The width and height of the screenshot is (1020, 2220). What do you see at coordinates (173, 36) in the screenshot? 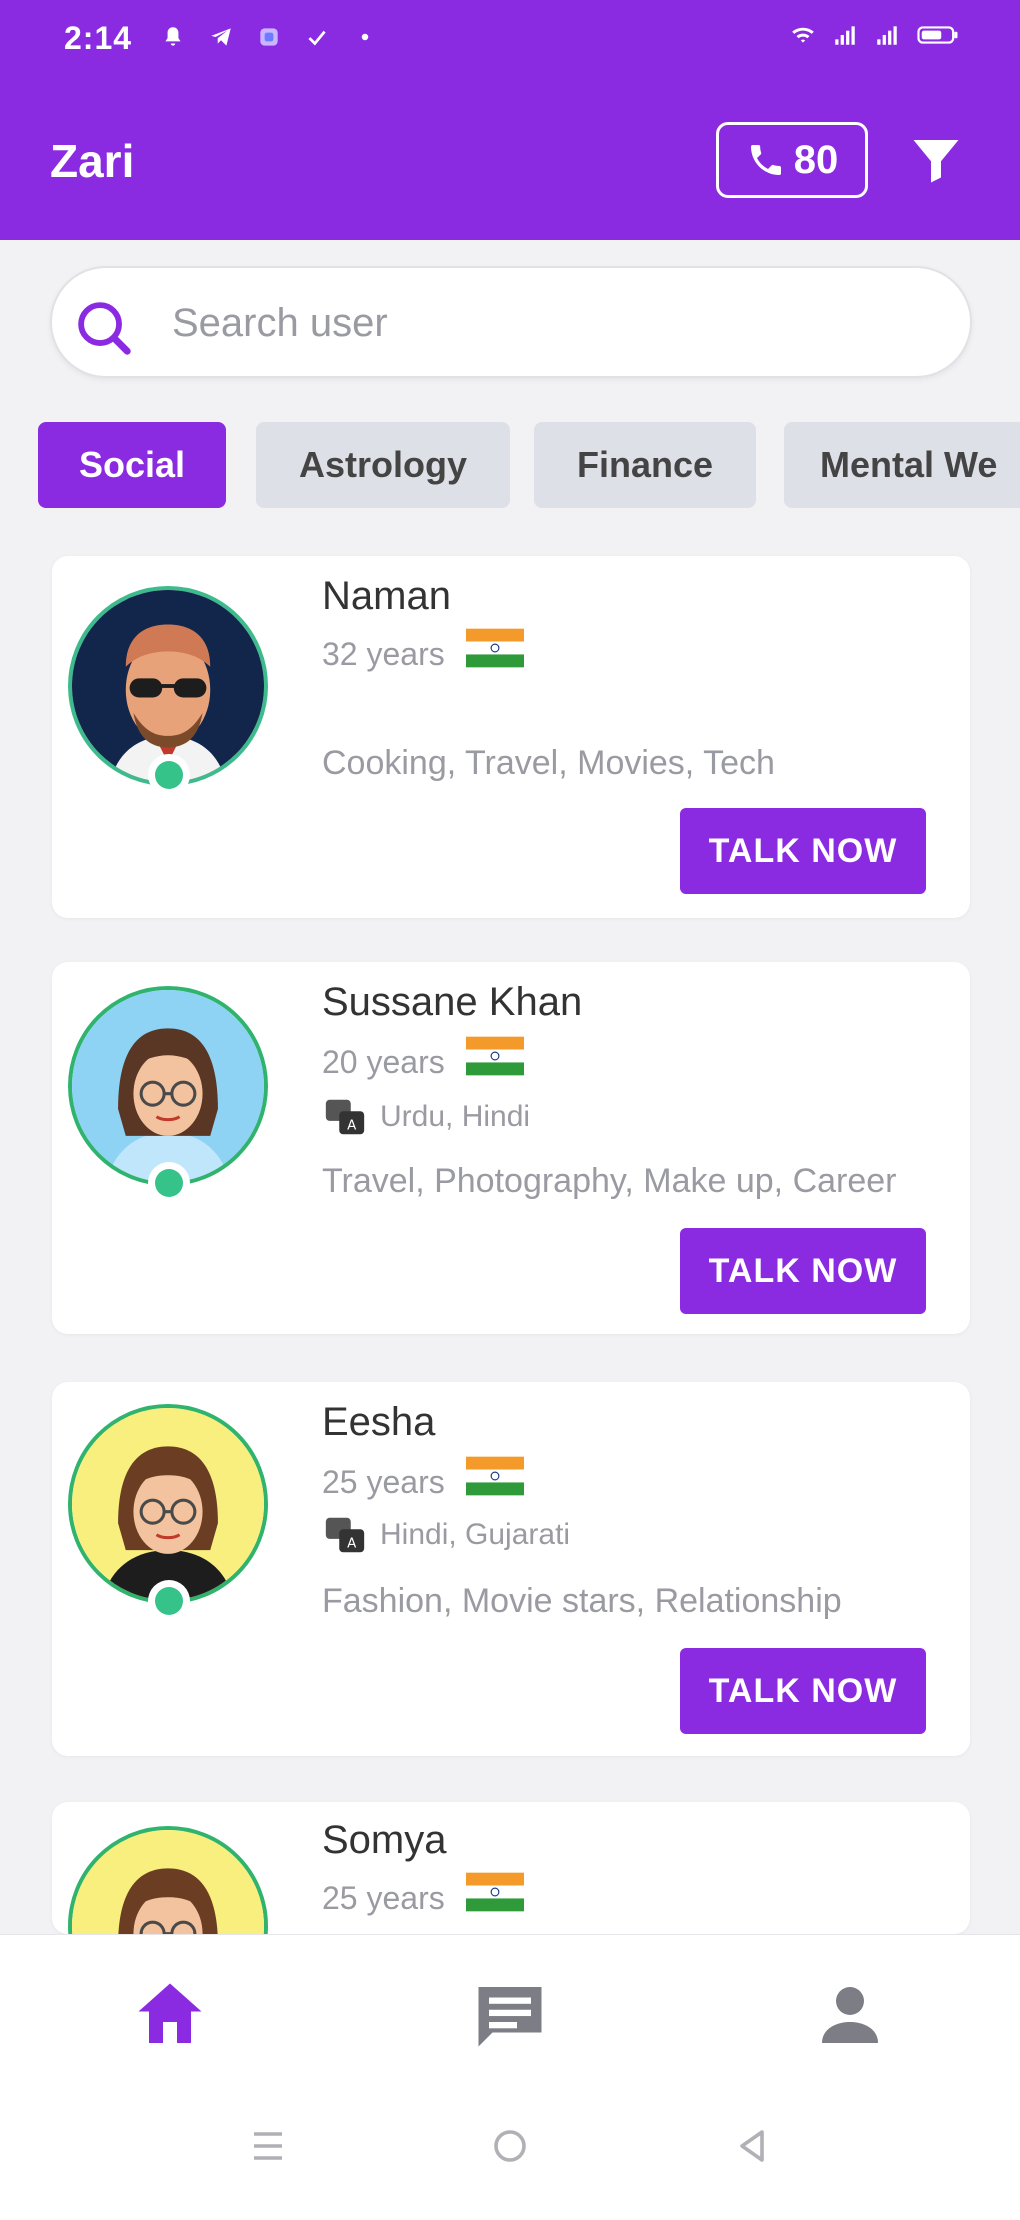
I see `notification-bell-icon` at bounding box center [173, 36].